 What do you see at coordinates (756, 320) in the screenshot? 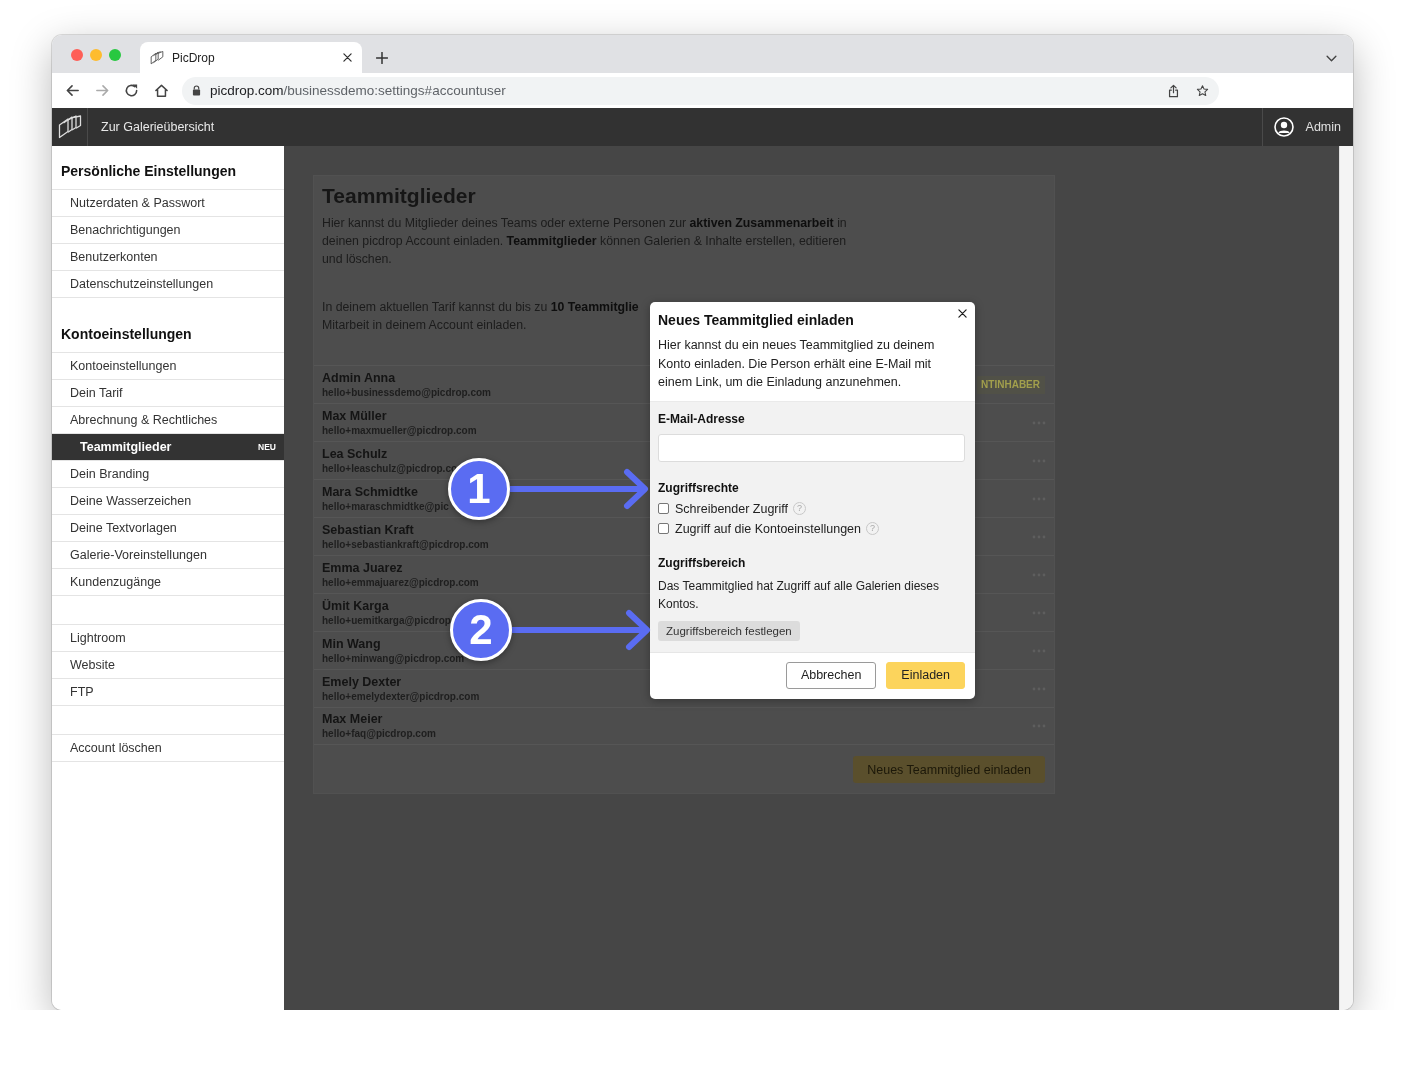
I see `dialog-title: Neues Teammitglied einladen` at bounding box center [756, 320].